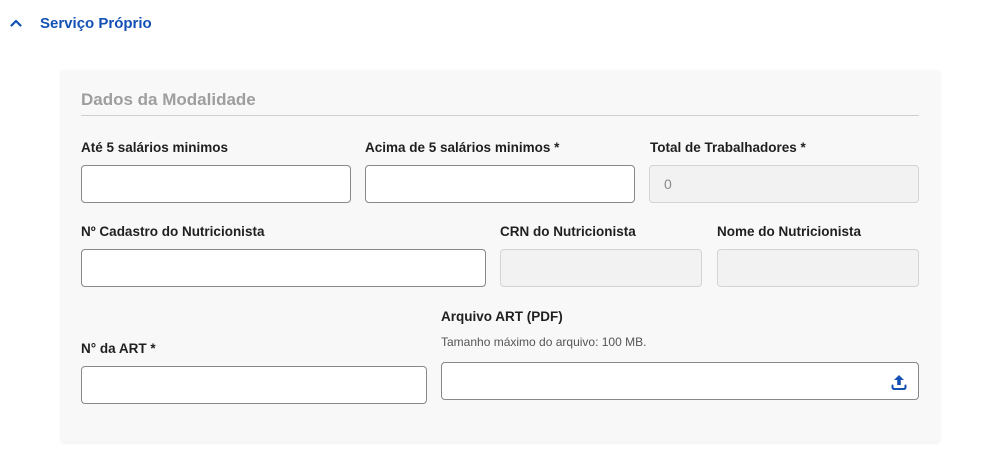 The image size is (994, 461). I want to click on card-title: Dados da Modalidade, so click(168, 99).